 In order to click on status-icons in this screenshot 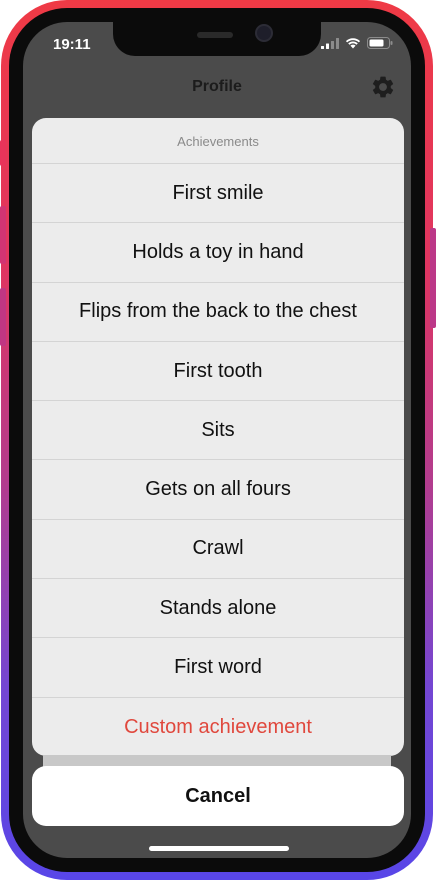, I will do `click(357, 43)`.